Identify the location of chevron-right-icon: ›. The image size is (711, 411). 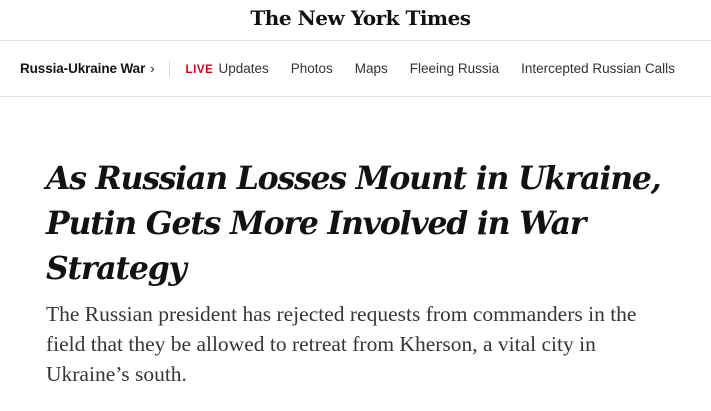
(152, 68).